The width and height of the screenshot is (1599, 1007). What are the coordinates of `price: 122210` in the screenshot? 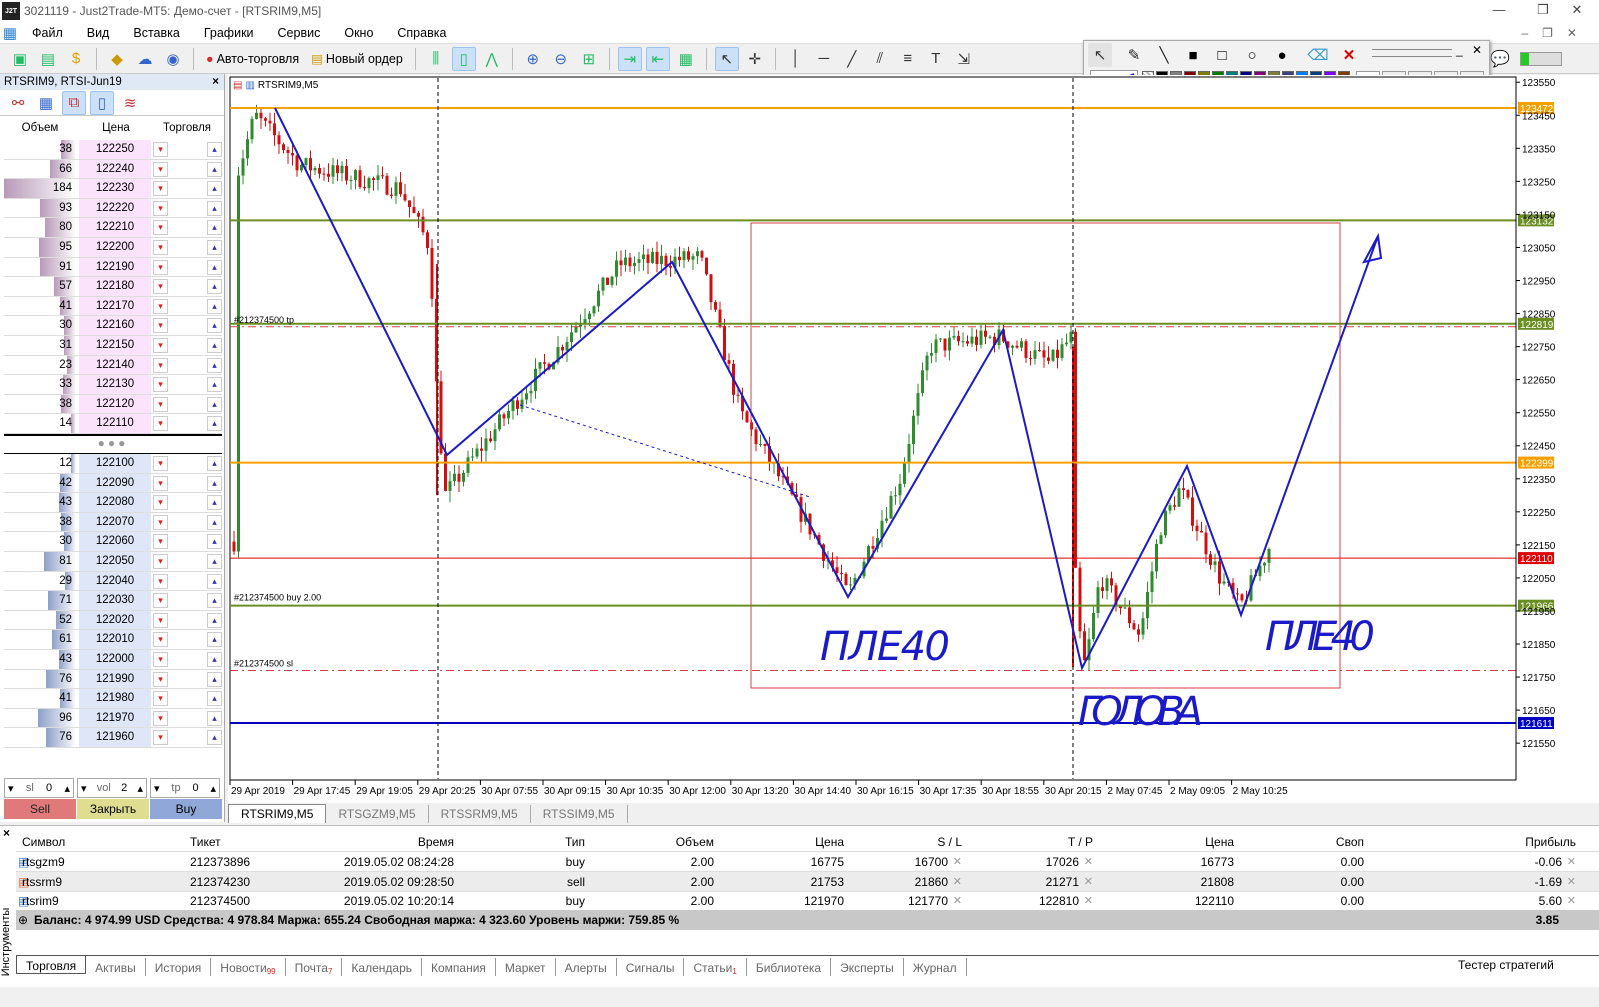 It's located at (115, 227).